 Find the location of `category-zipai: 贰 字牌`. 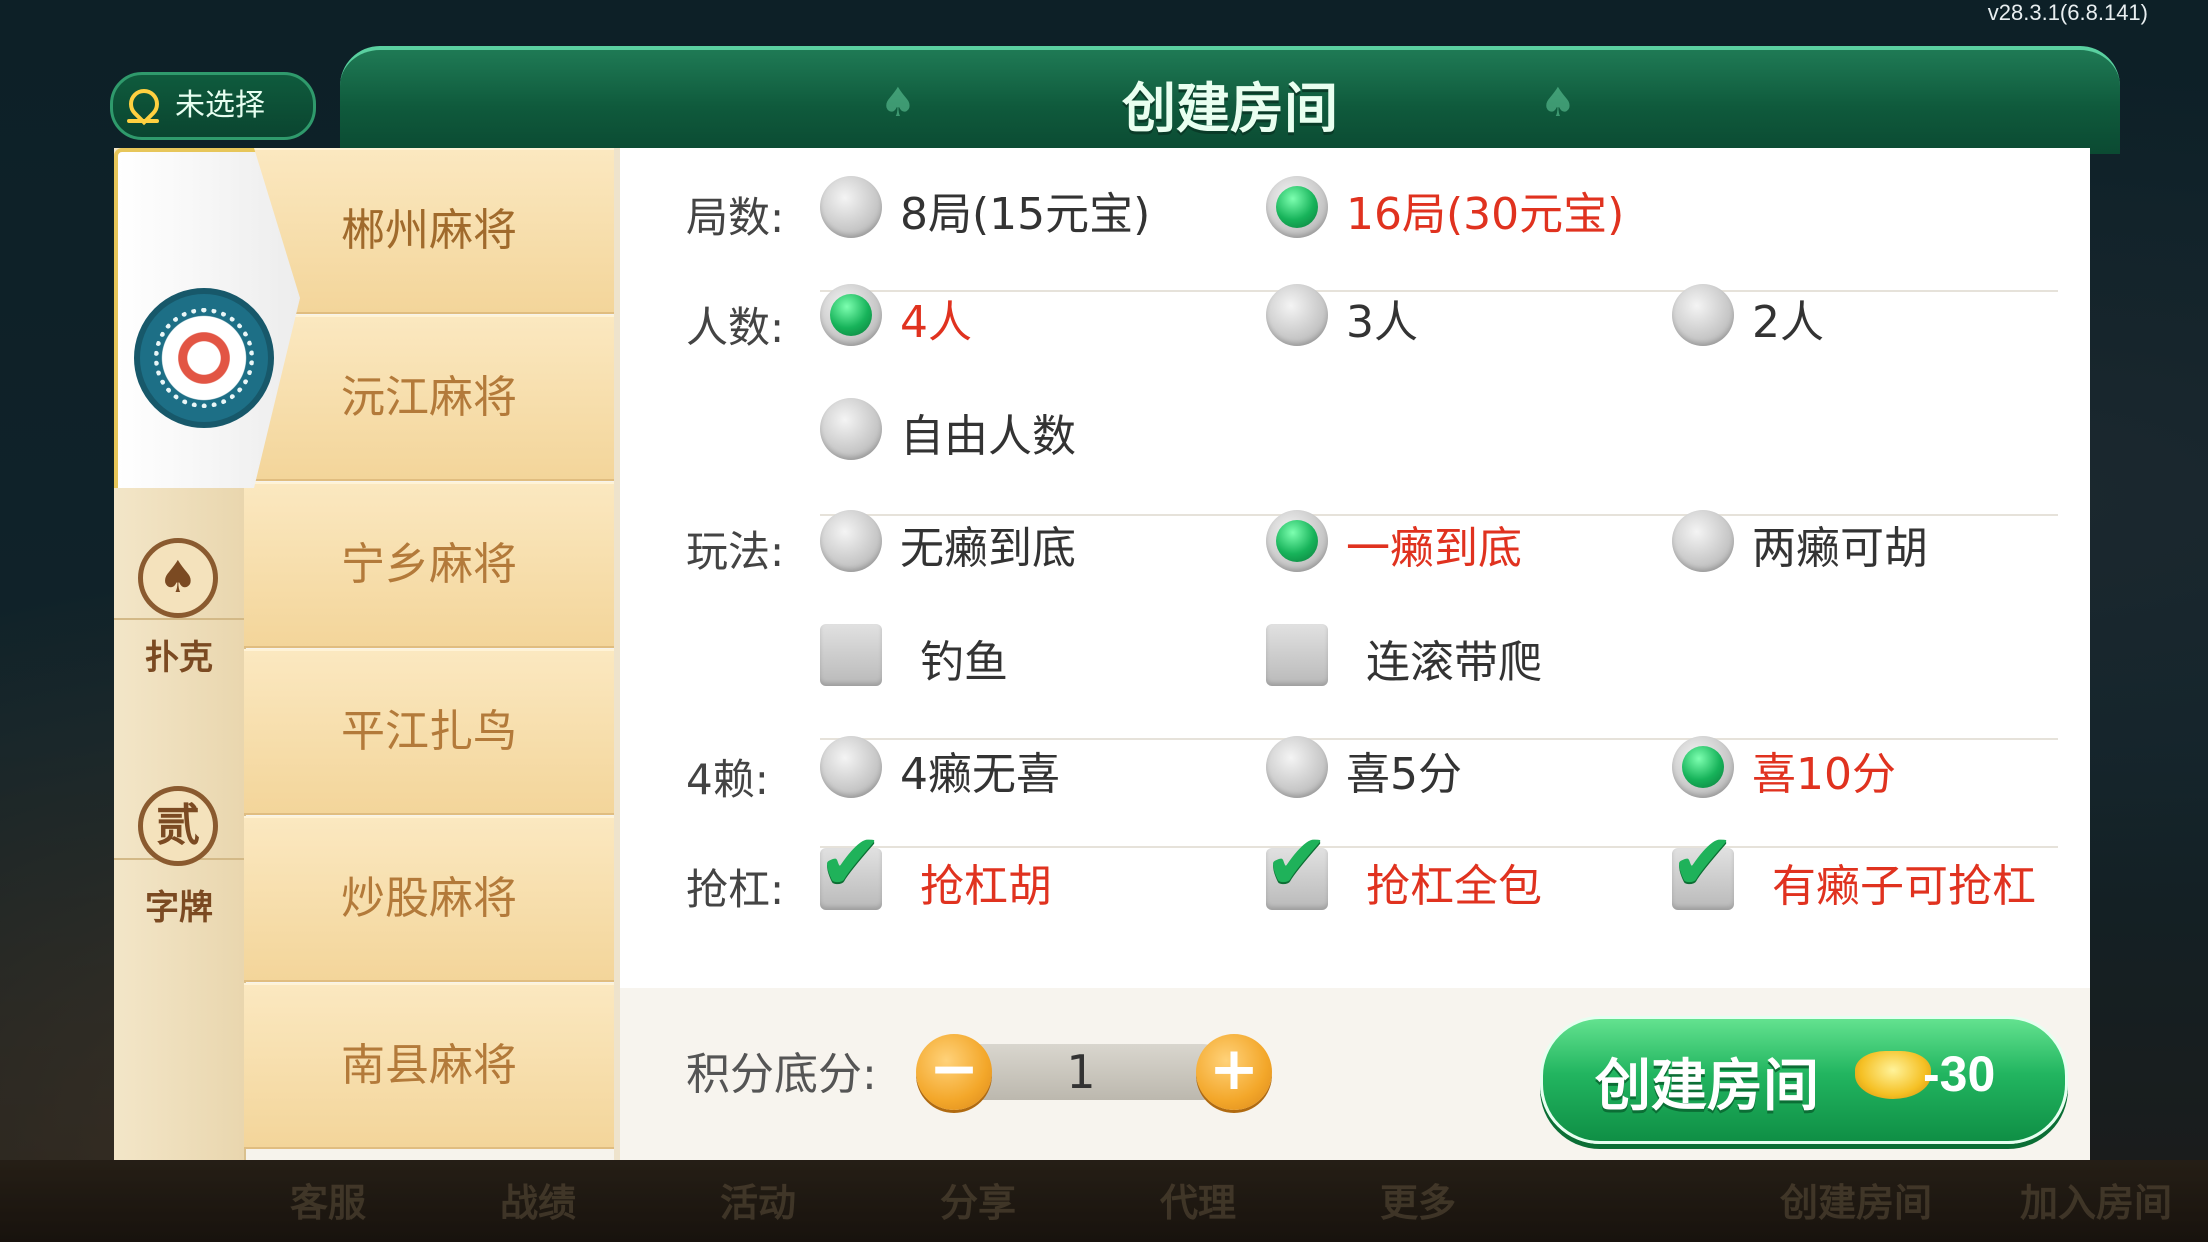

category-zipai: 贰 字牌 is located at coordinates (179, 888).